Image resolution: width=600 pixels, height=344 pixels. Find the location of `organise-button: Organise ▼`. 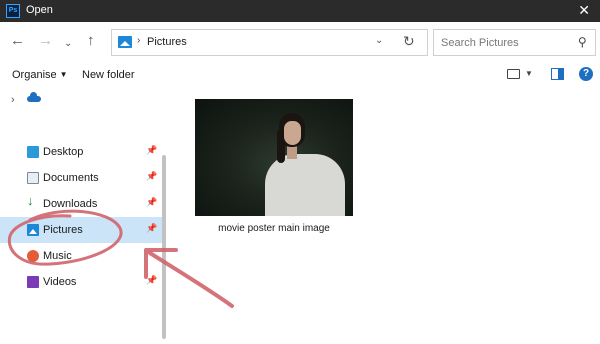

organise-button: Organise ▼ is located at coordinates (40, 75).